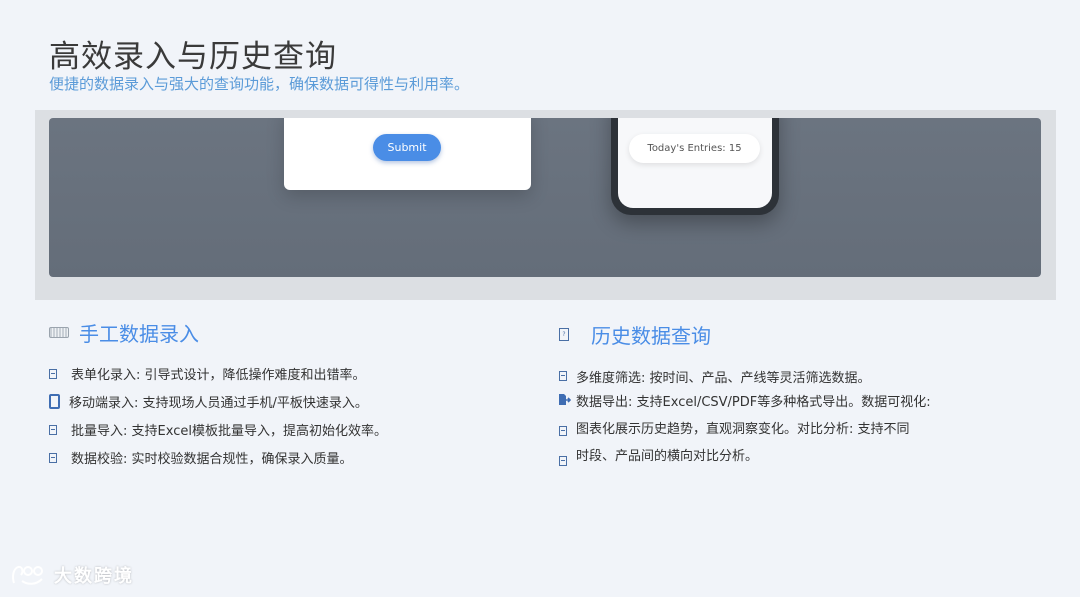 Image resolution: width=1080 pixels, height=597 pixels. I want to click on watermark: 大数跨境, so click(72, 575).